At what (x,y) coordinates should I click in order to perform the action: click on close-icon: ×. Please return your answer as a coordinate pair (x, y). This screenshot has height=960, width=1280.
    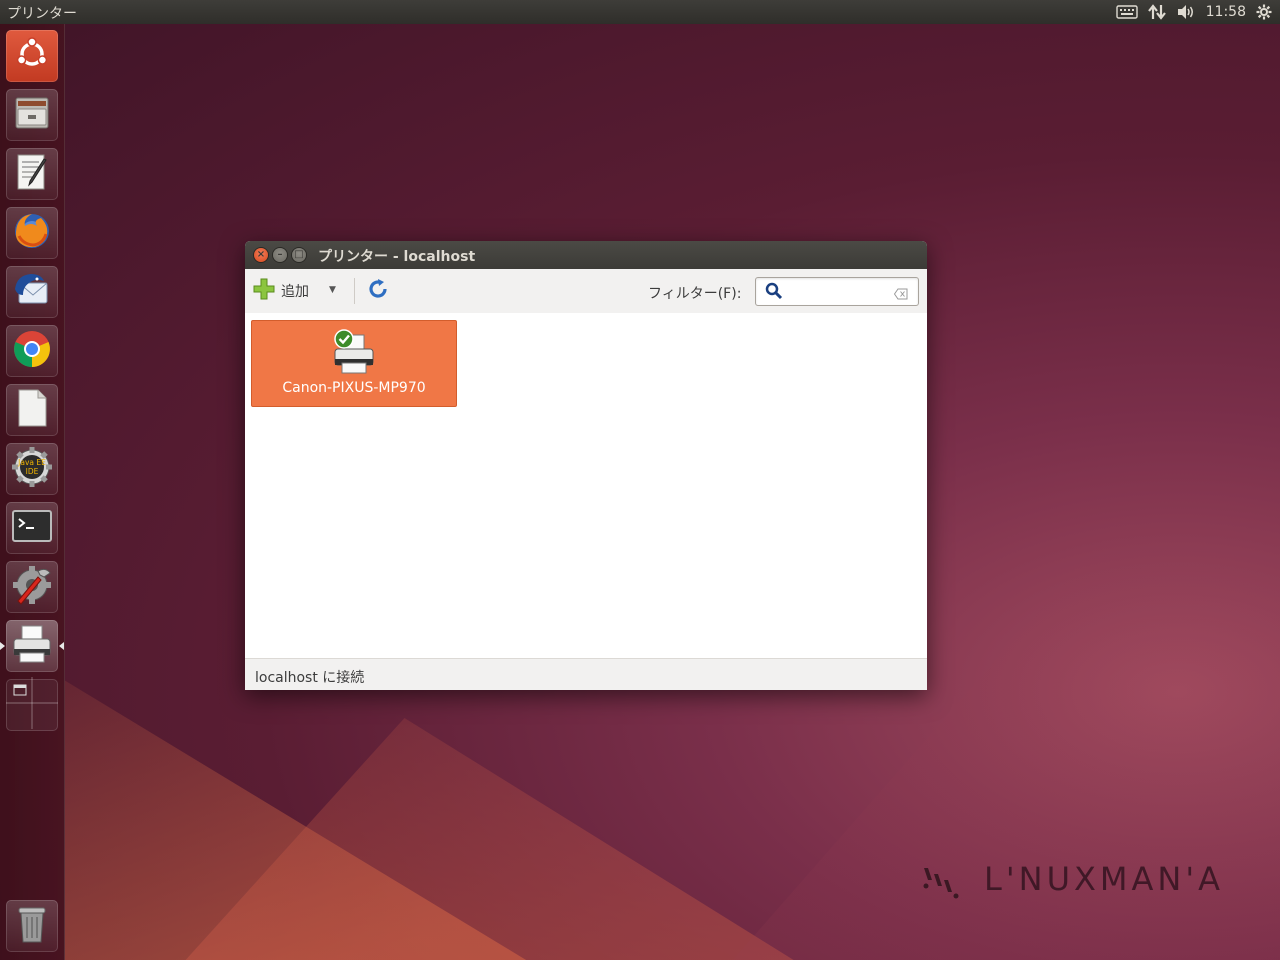
    Looking at the image, I should click on (261, 254).